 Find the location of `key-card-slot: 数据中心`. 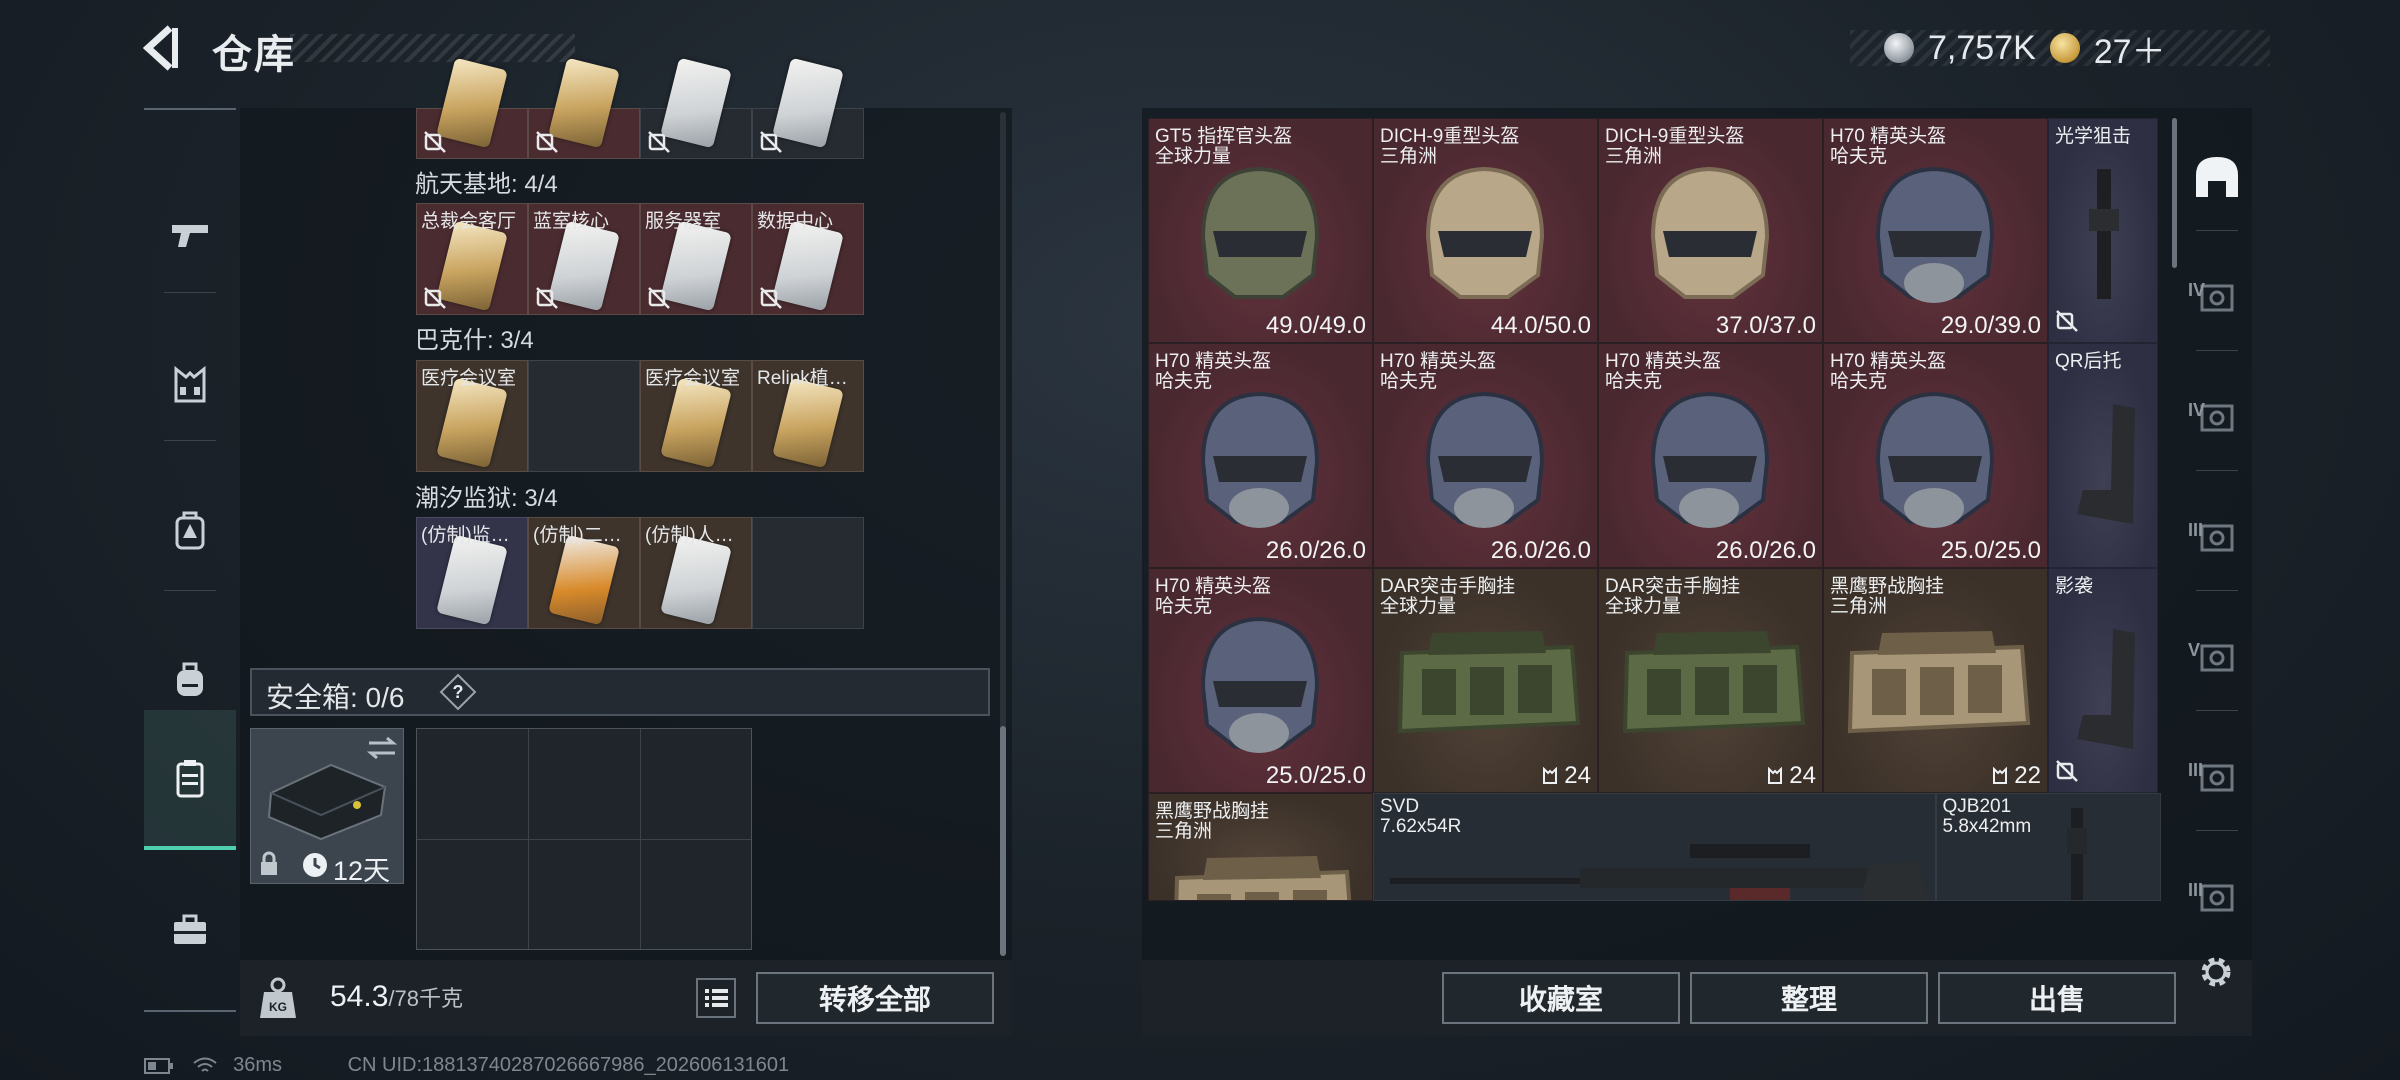

key-card-slot: 数据中心 is located at coordinates (808, 259).